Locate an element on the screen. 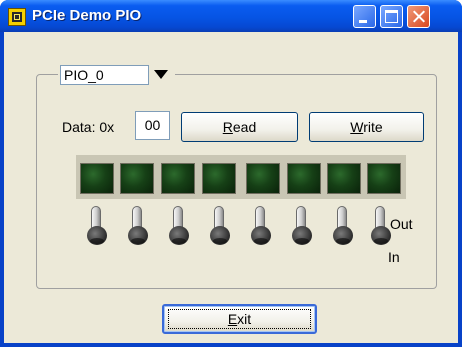 This screenshot has height=347, width=462. in-label: In is located at coordinates (394, 257).